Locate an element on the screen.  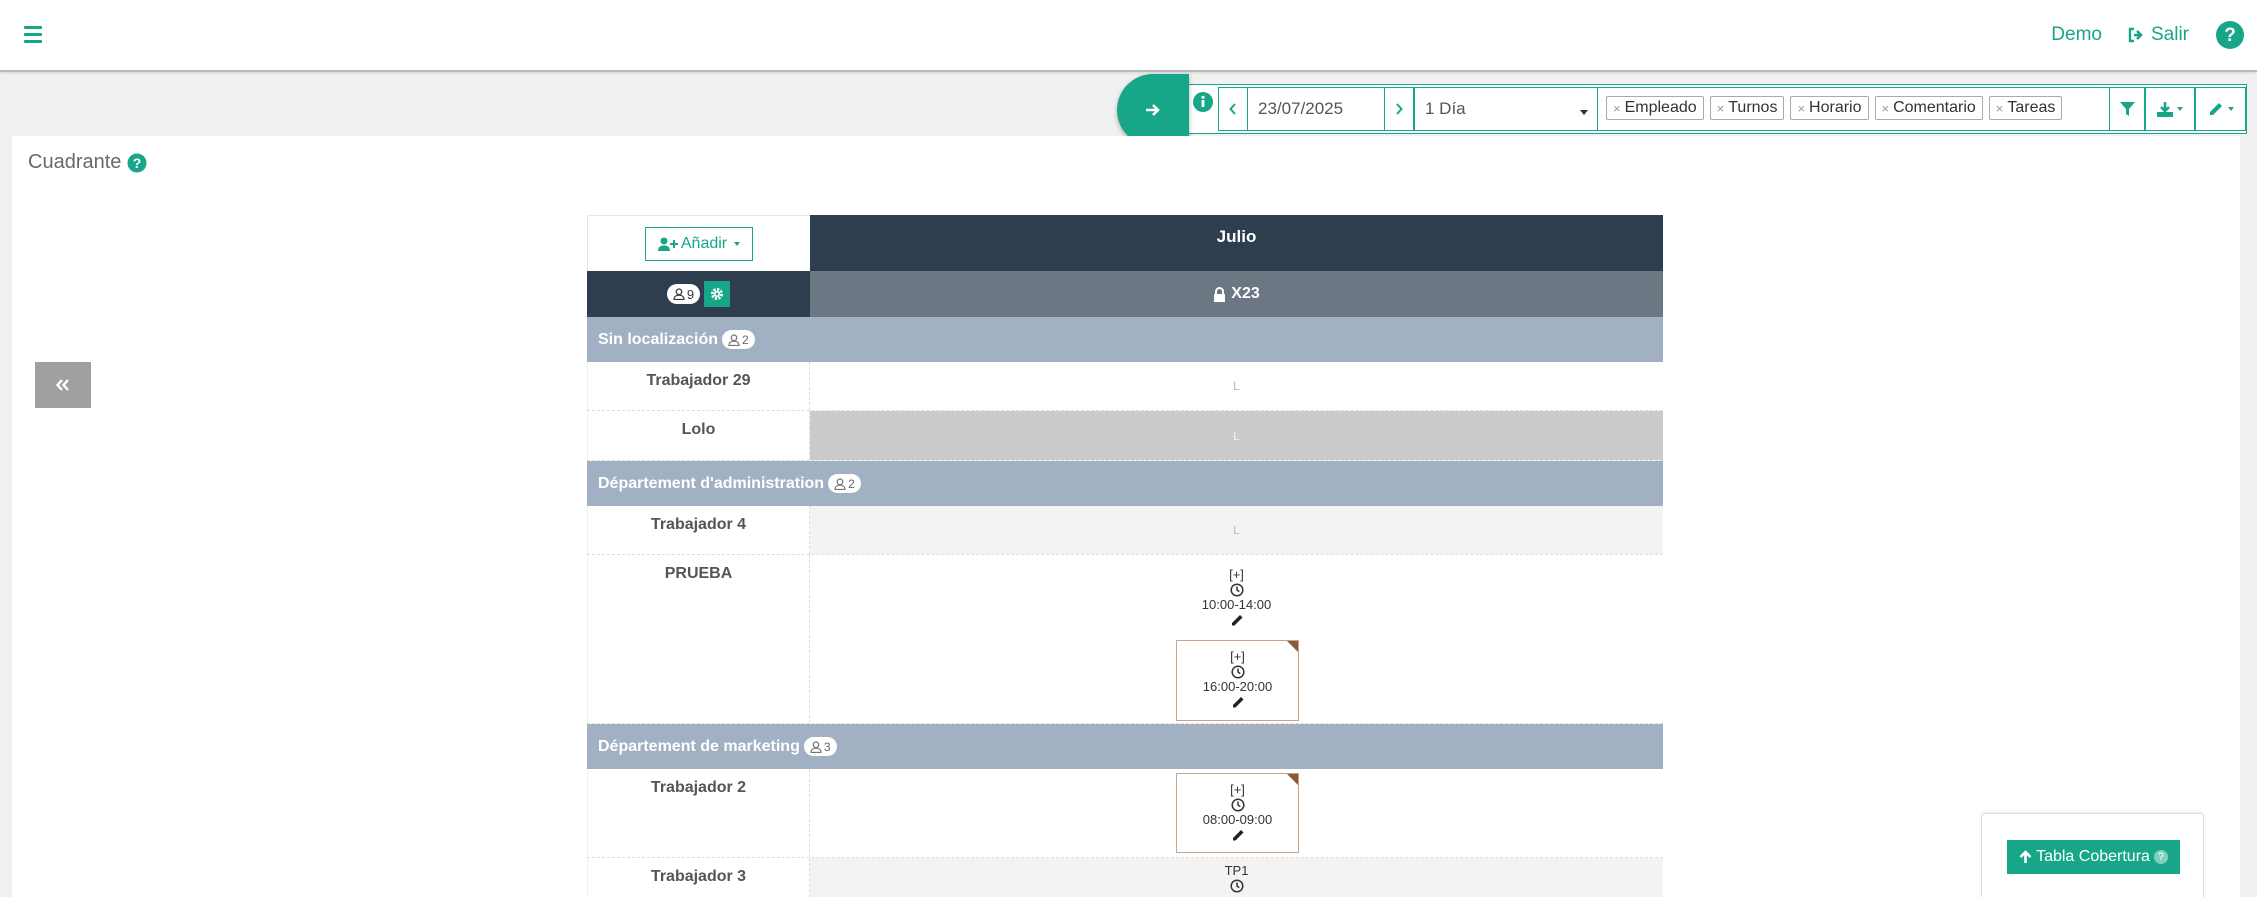
employee-name: Lolo is located at coordinates (698, 435).